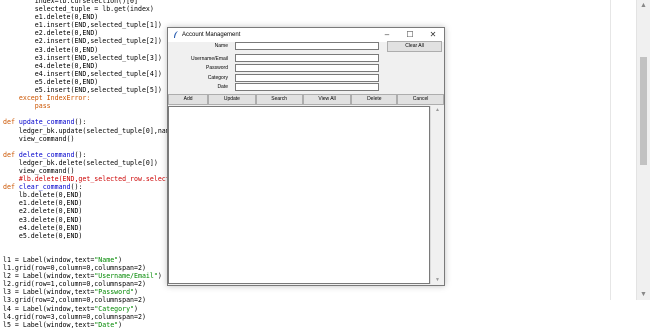 The width and height of the screenshot is (650, 329). Describe the element at coordinates (114, 292) in the screenshot. I see `code-token: "Password"` at that location.